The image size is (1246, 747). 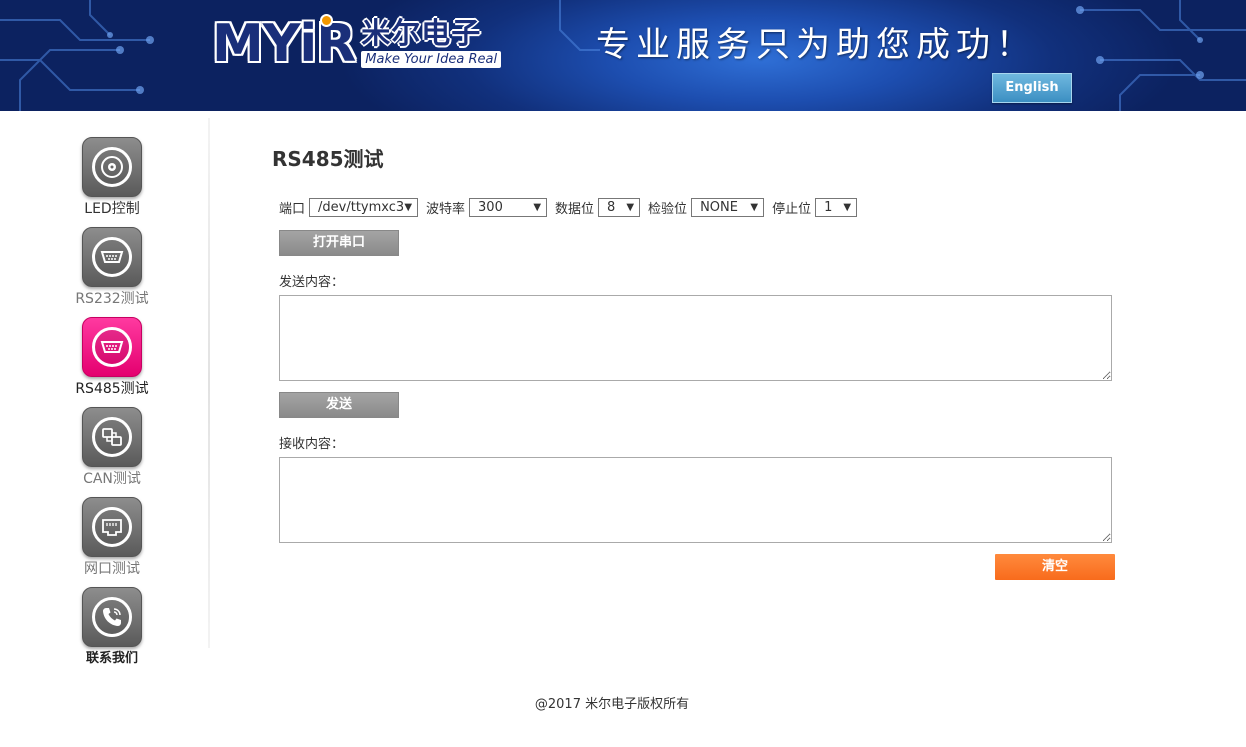 What do you see at coordinates (339, 243) in the screenshot?
I see `open-port-button: 打开串口` at bounding box center [339, 243].